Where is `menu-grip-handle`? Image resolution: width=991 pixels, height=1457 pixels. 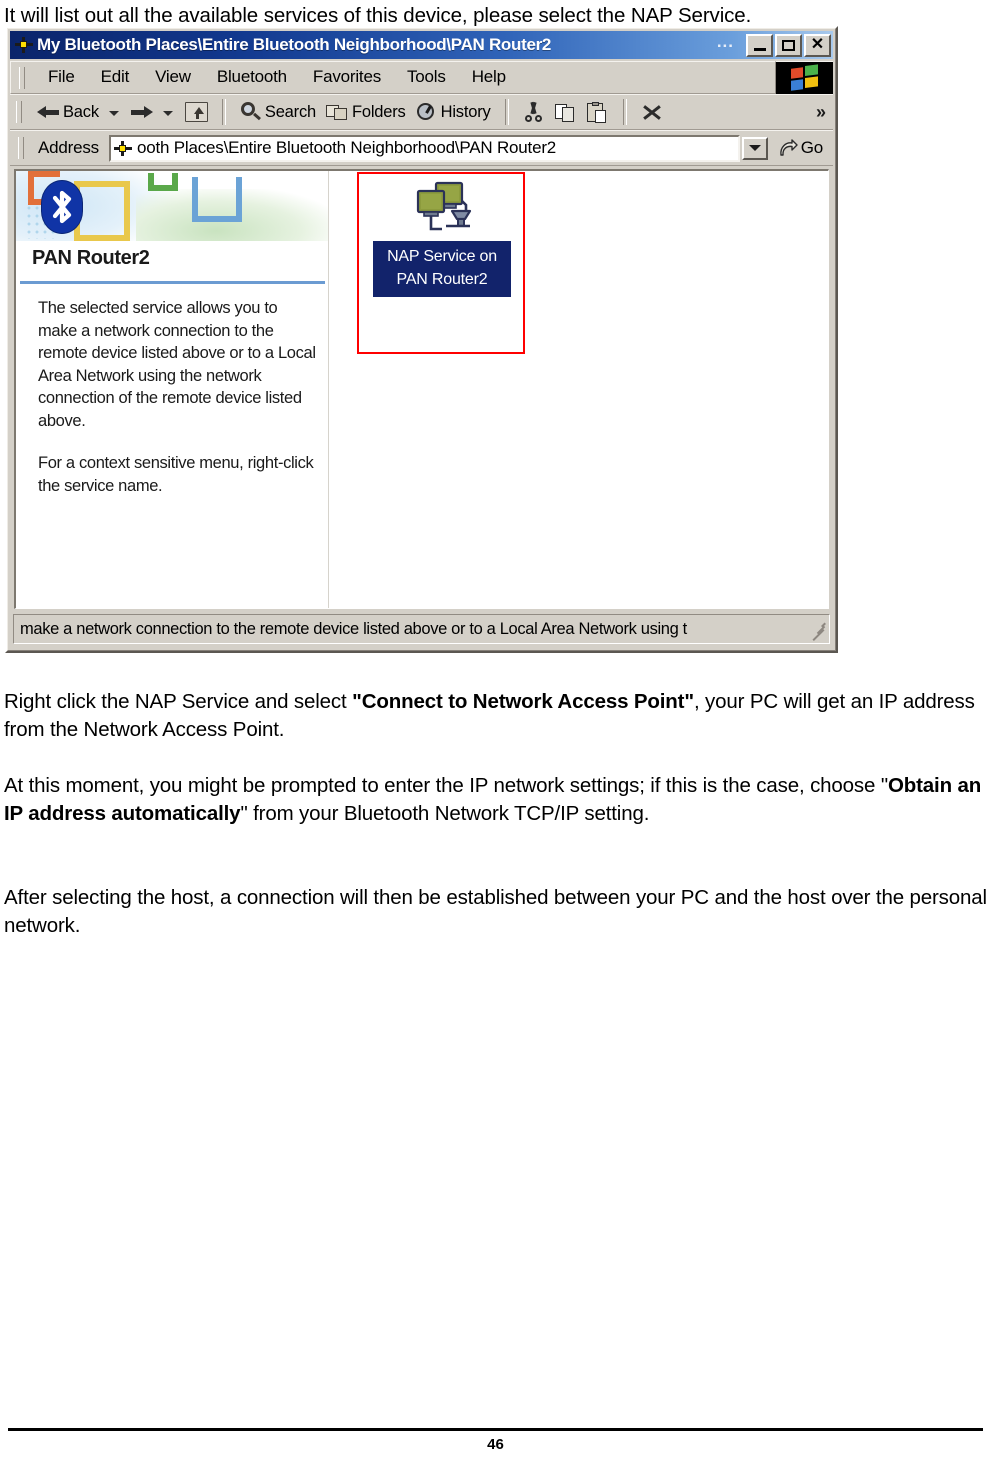
menu-grip-handle is located at coordinates (22, 77).